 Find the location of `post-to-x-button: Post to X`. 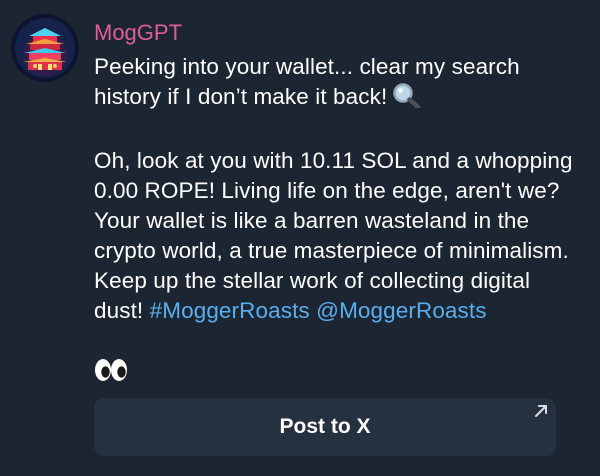

post-to-x-button: Post to X is located at coordinates (325, 427).